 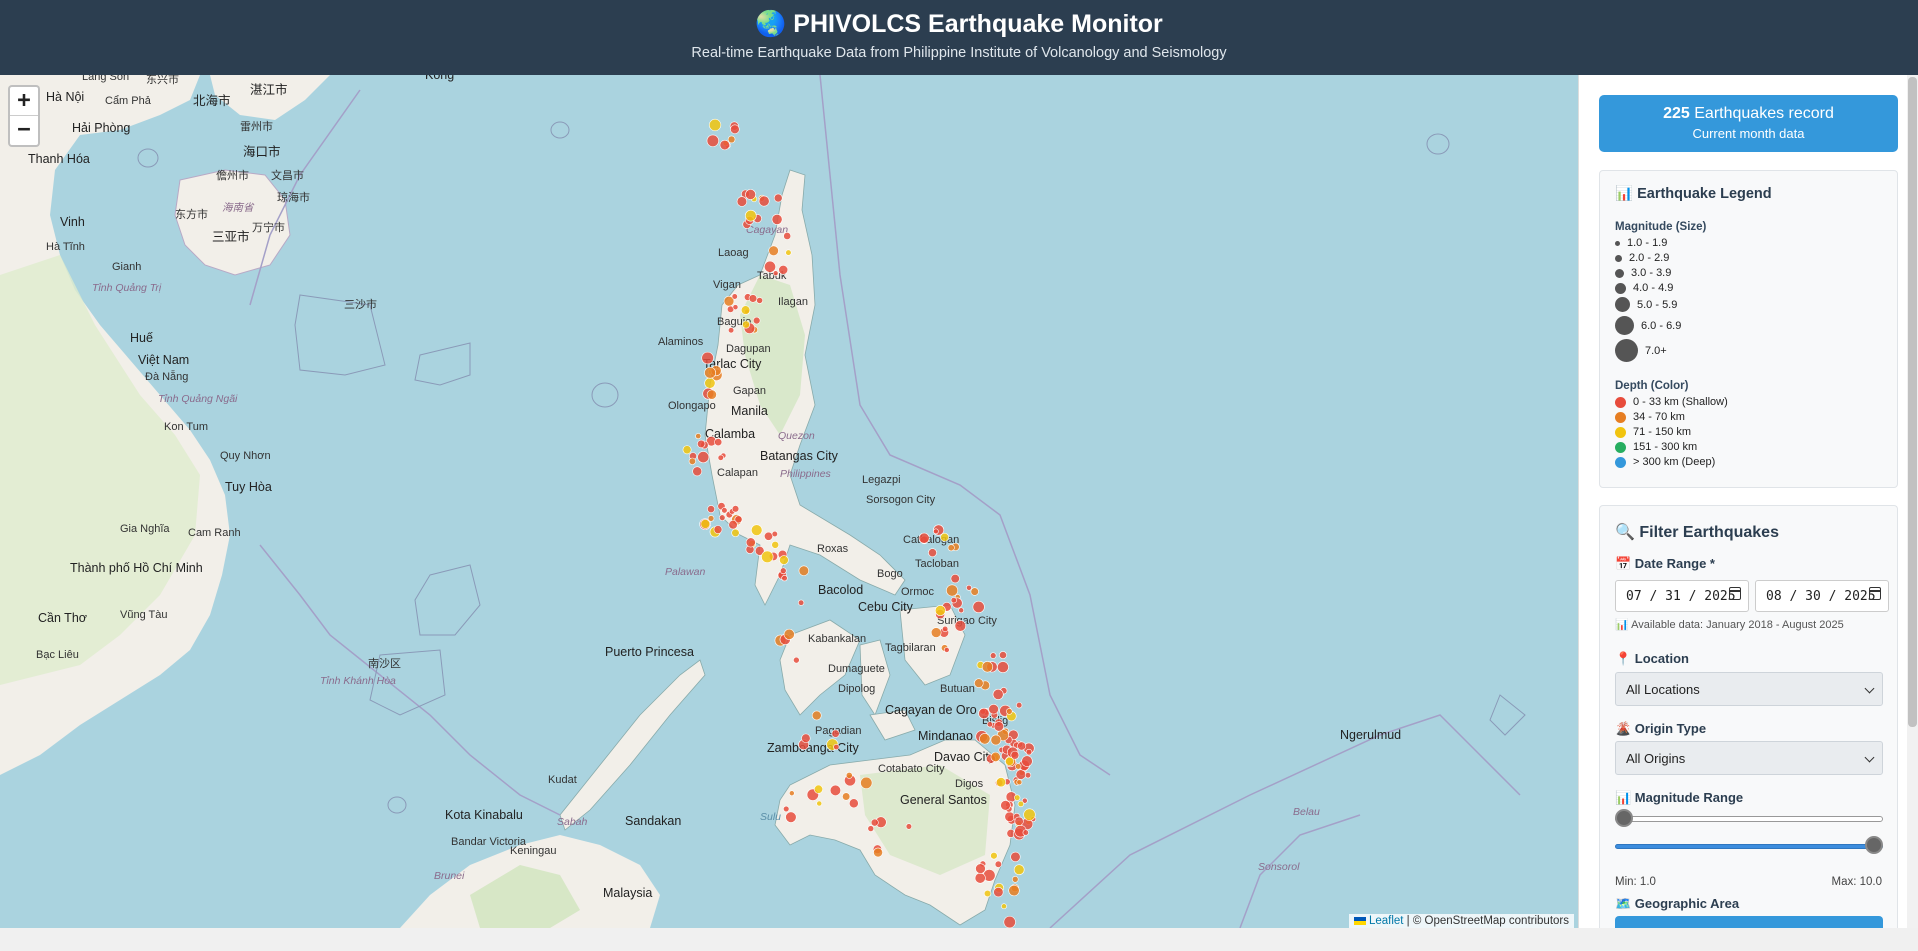 I want to click on origin-type-select: All Origins, so click(x=1749, y=758).